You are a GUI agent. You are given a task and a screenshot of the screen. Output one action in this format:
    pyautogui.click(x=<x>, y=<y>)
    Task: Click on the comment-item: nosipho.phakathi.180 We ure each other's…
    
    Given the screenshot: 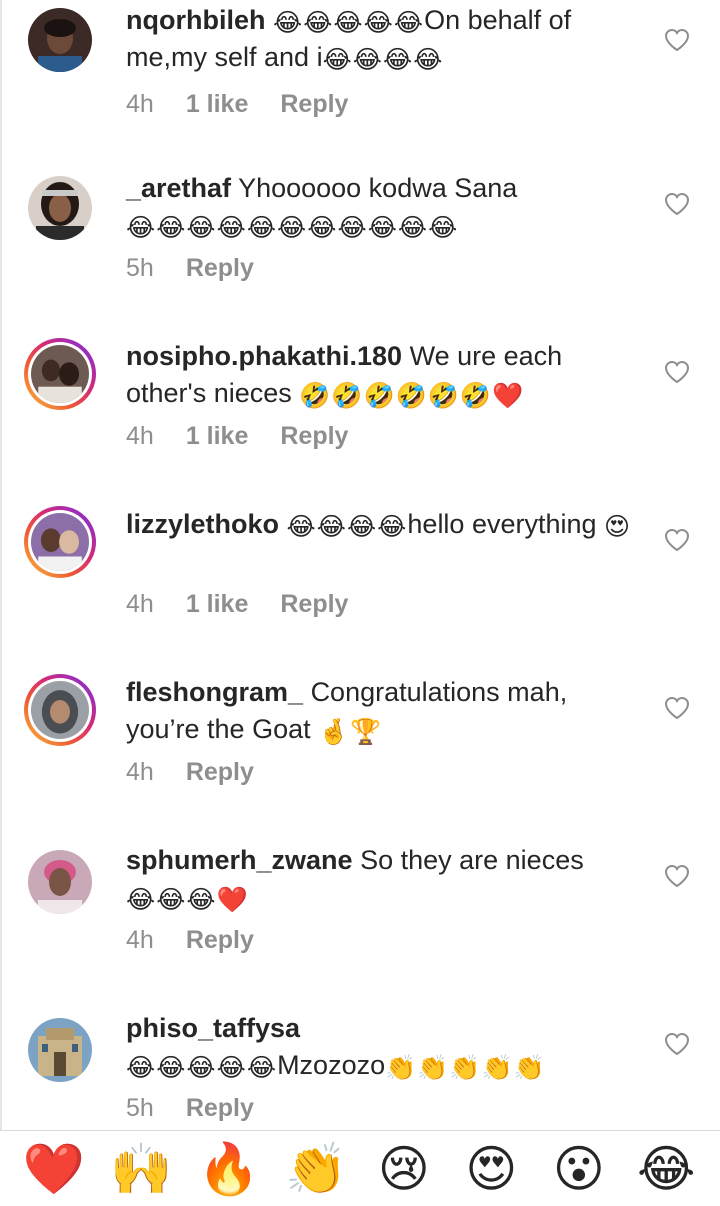 What is the action you would take?
    pyautogui.click(x=360, y=422)
    